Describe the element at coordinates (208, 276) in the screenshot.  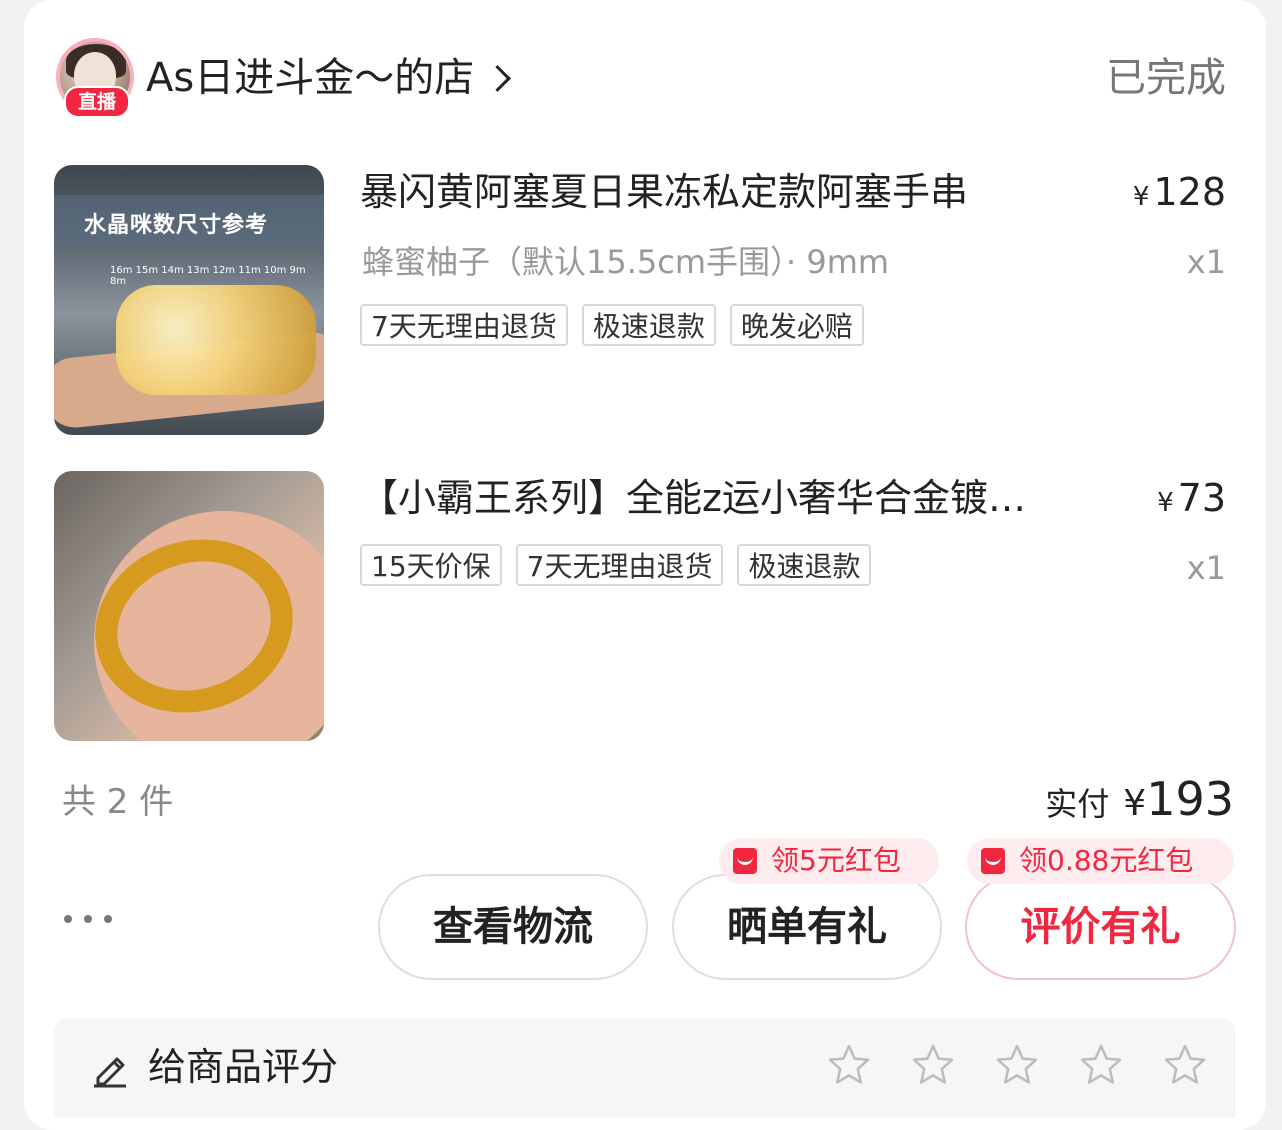
I see `image-size-marks: 16m 15m 14m 13m 12m 11m 10m 9m 8m` at that location.